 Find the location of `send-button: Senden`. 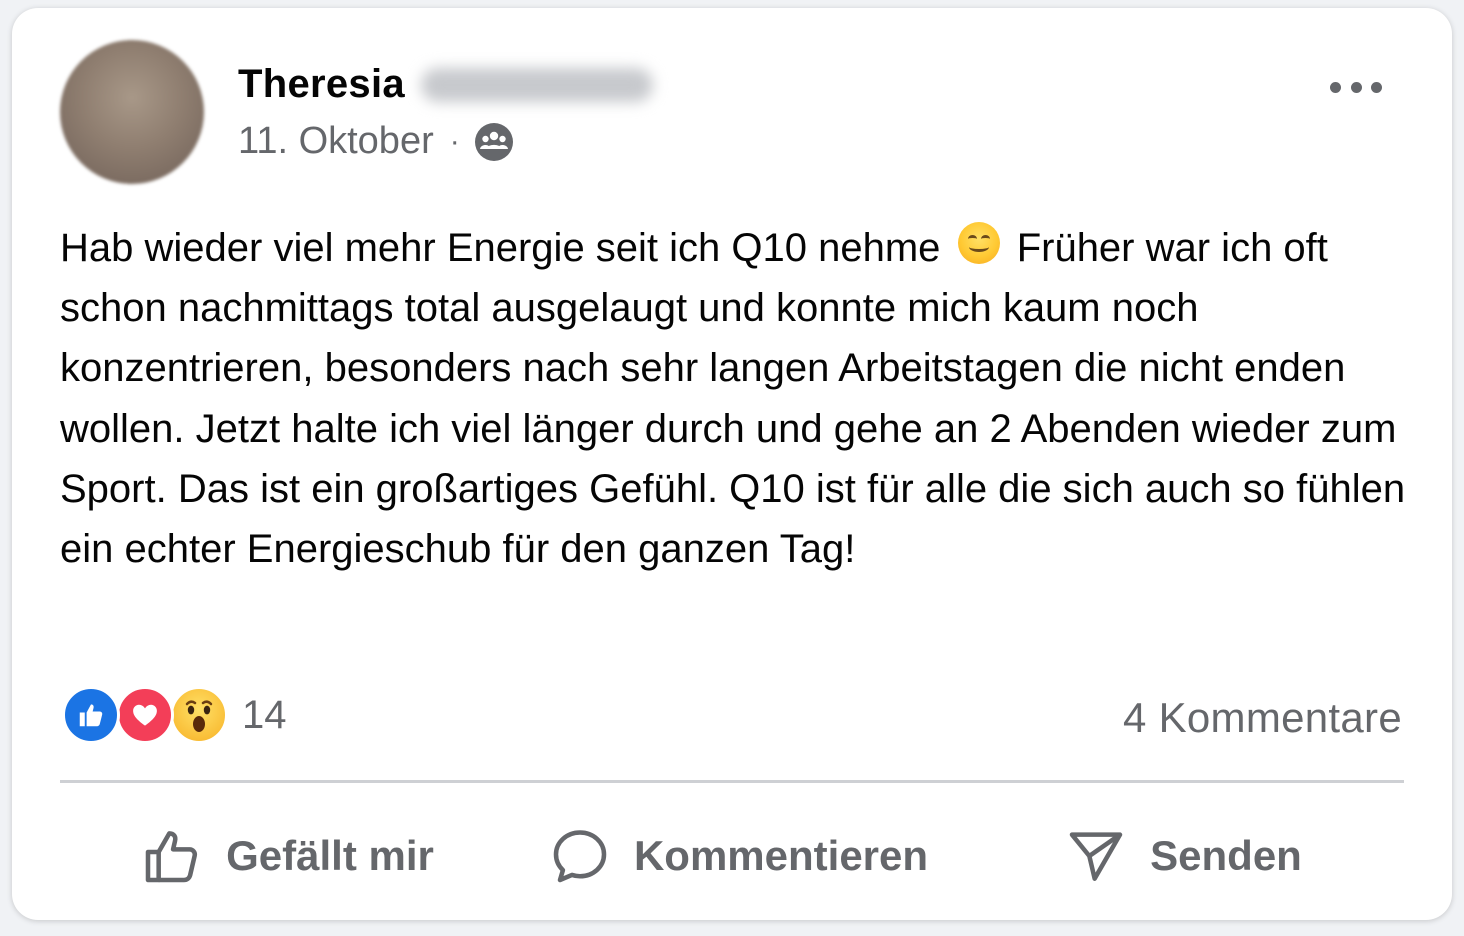

send-button: Senden is located at coordinates (1183, 856).